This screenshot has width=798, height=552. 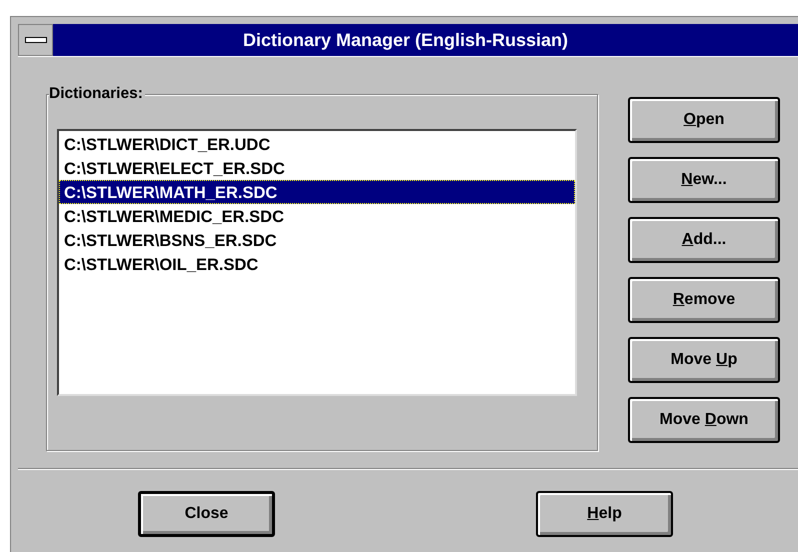 What do you see at coordinates (704, 360) in the screenshot?
I see `dialog-button: Move Up` at bounding box center [704, 360].